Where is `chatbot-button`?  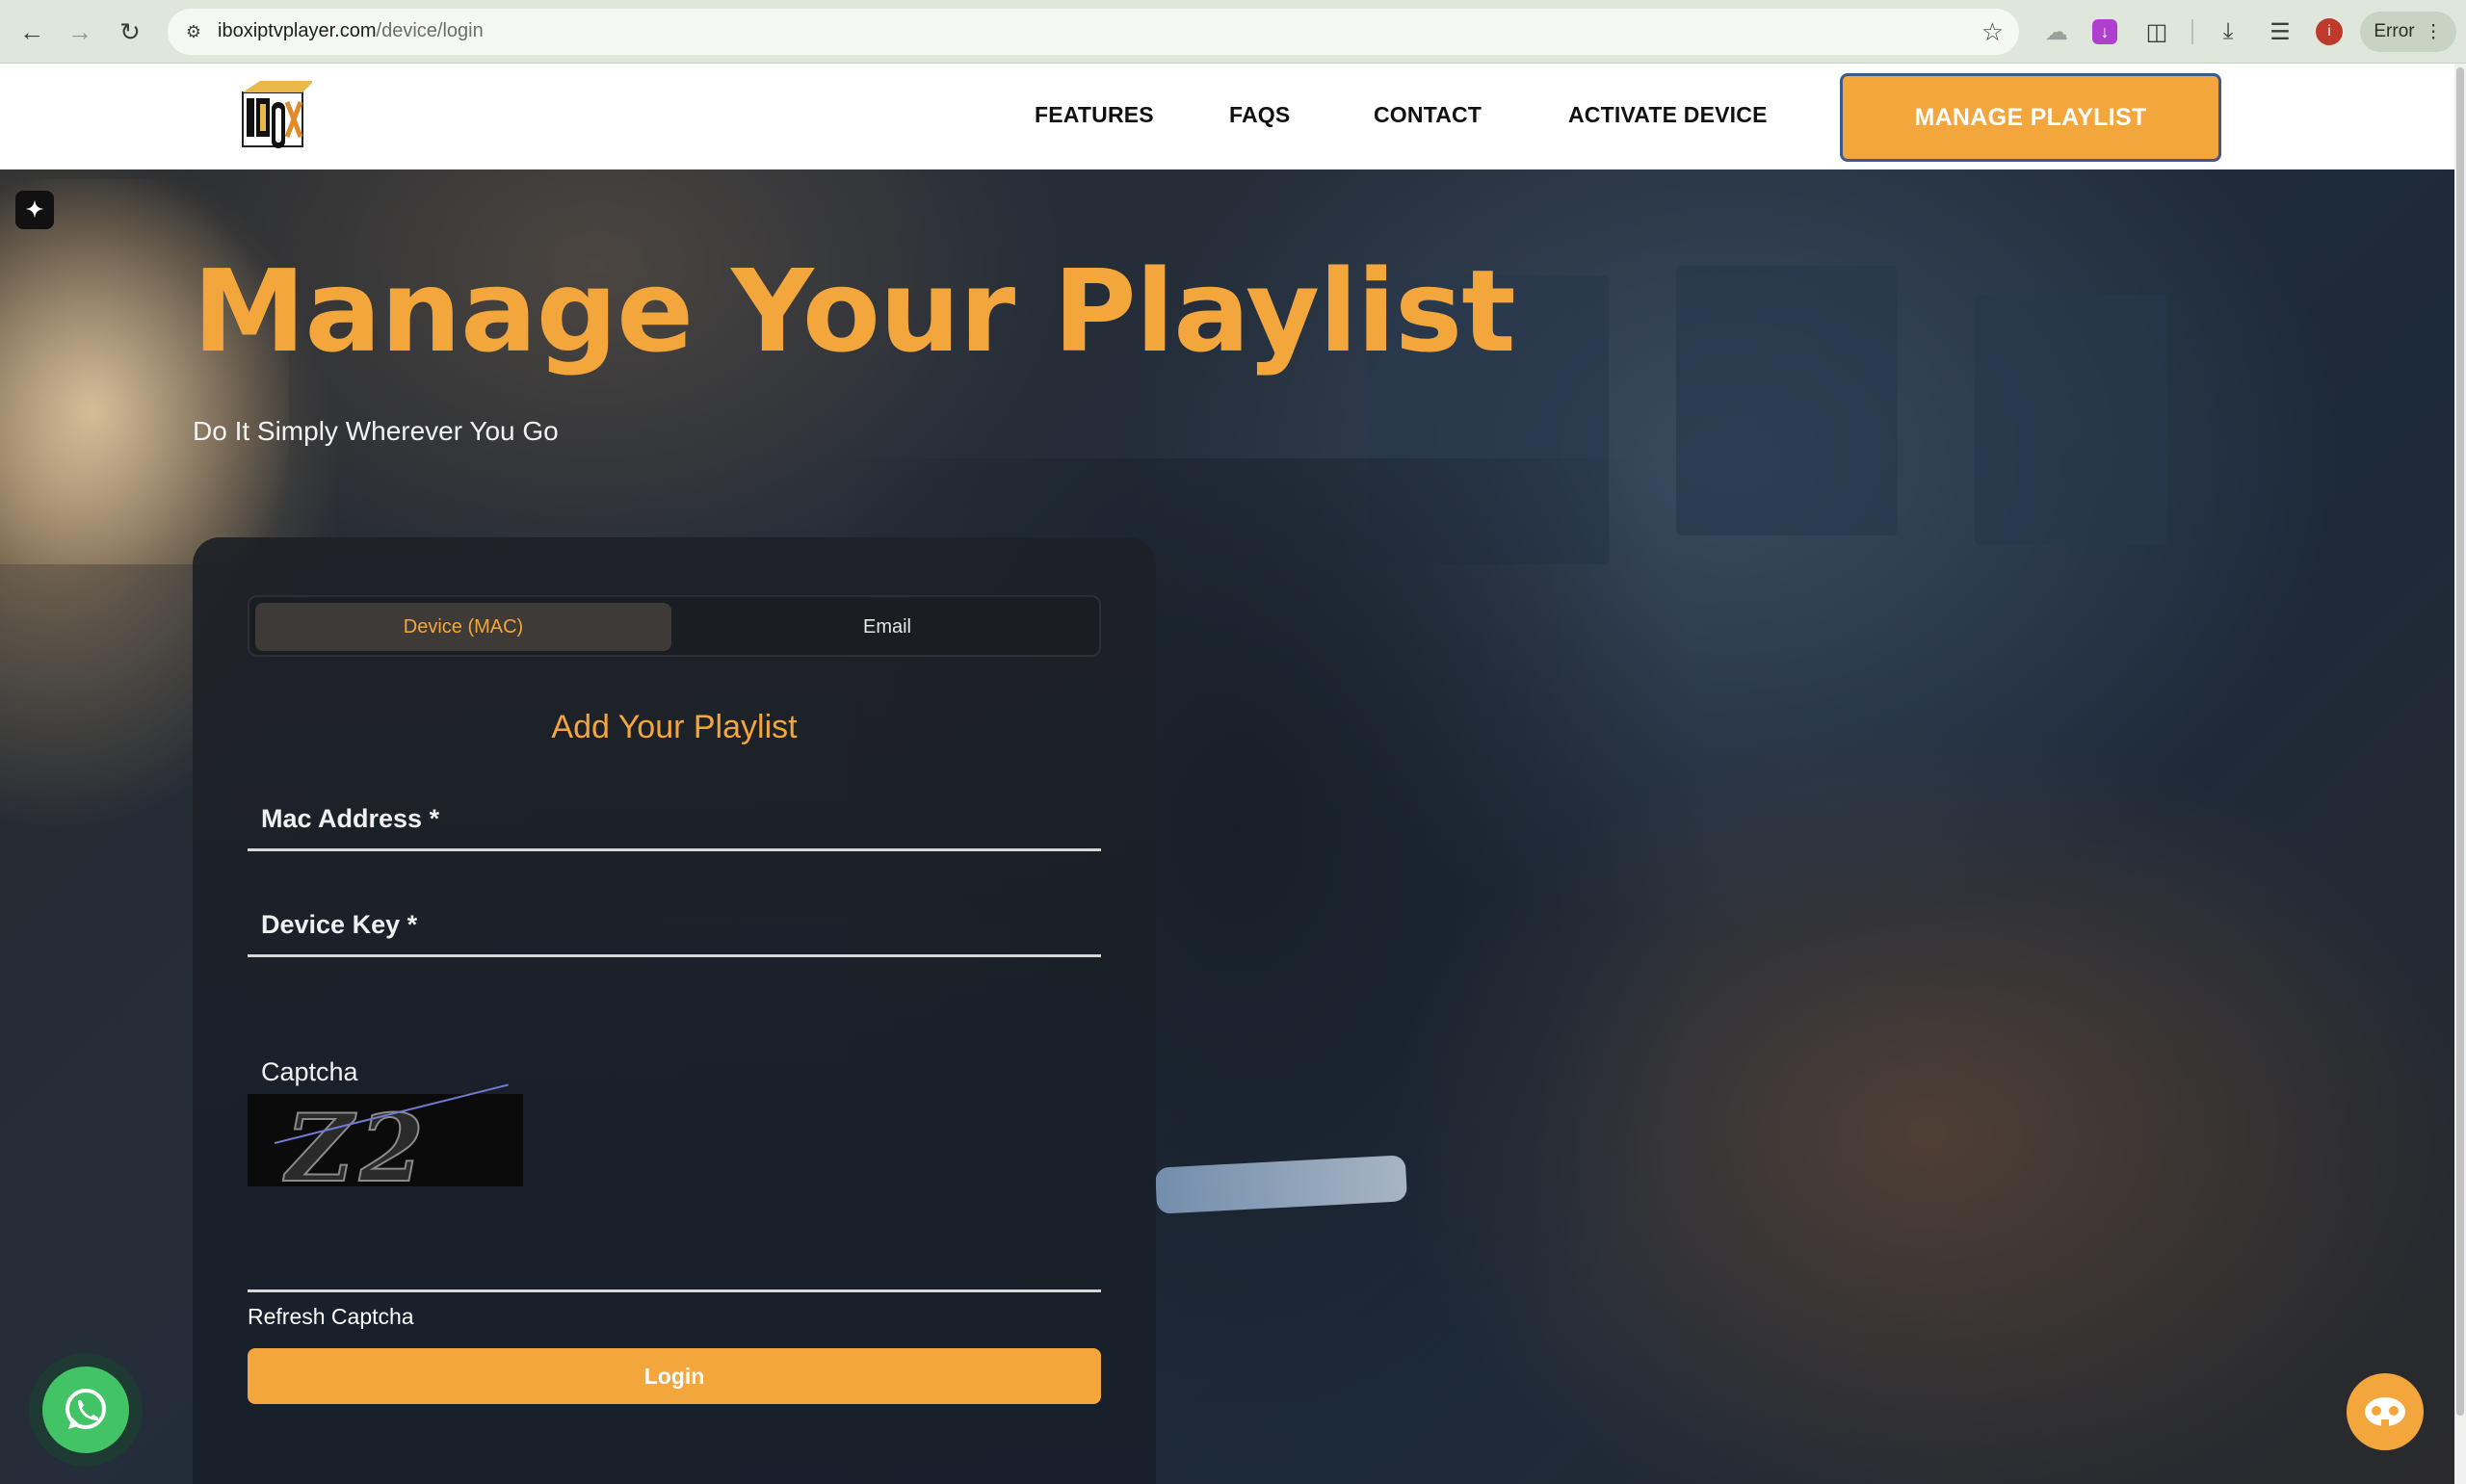 chatbot-button is located at coordinates (2385, 1411).